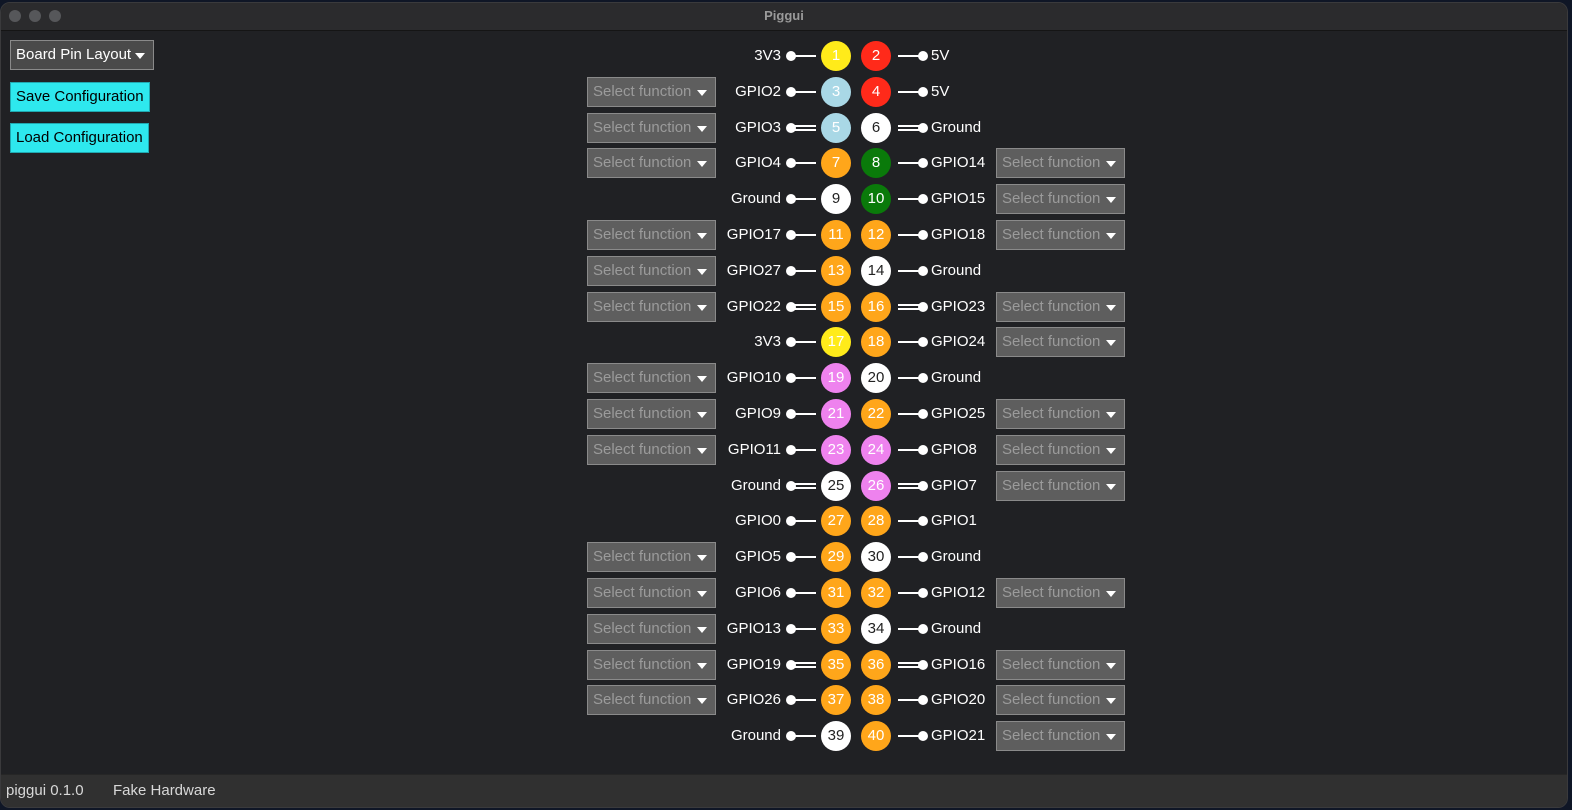  Describe the element at coordinates (1060, 235) in the screenshot. I see `pin-12-function-select: Select function` at that location.